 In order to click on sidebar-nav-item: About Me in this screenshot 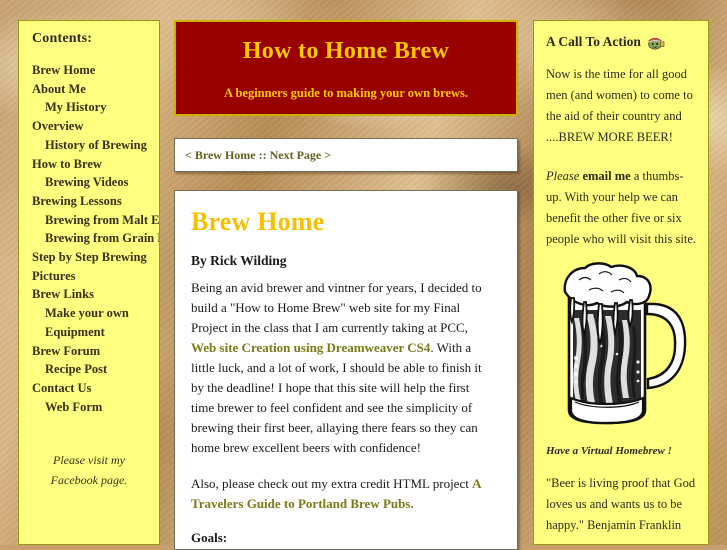, I will do `click(89, 89)`.